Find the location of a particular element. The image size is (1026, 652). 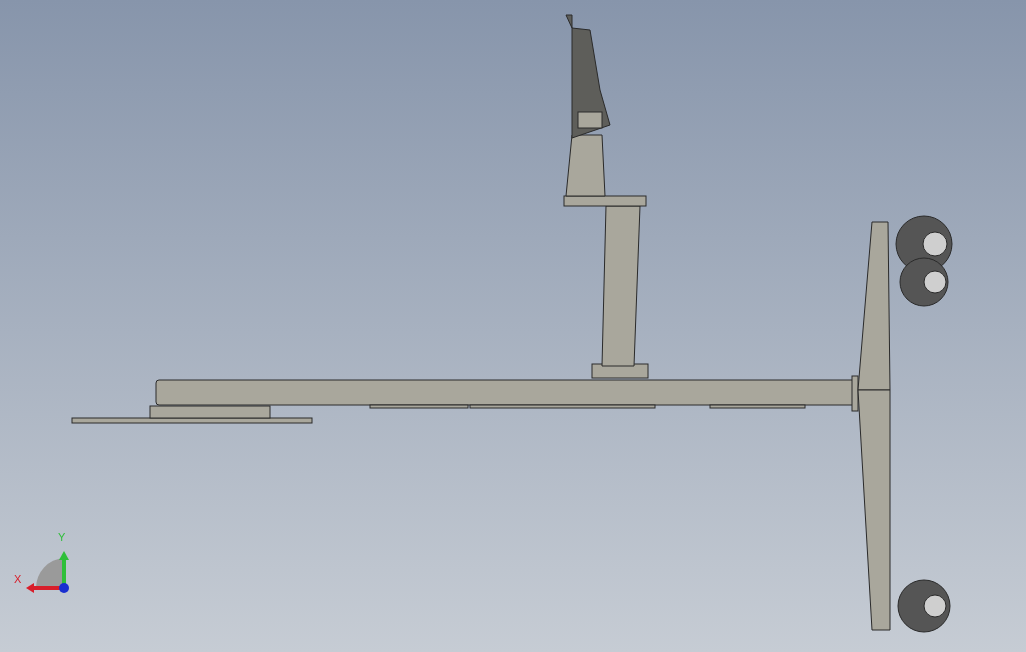

x-axis-label: X is located at coordinates (18, 579).